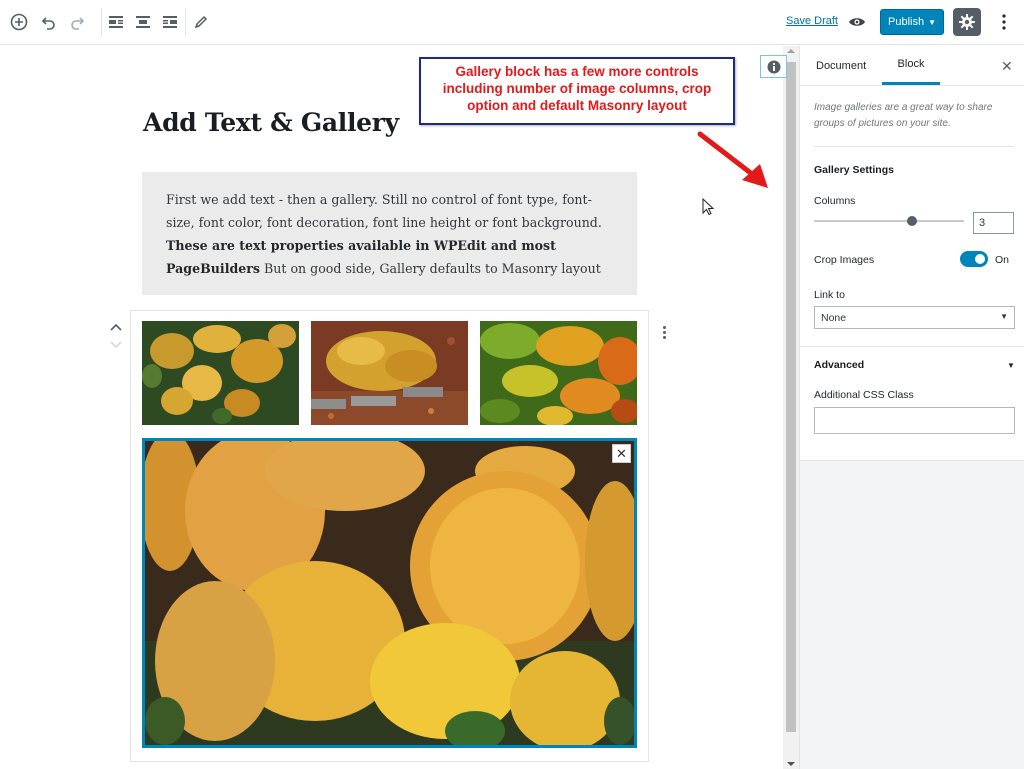 The width and height of the screenshot is (1024, 769). What do you see at coordinates (911, 221) in the screenshot?
I see `columns-slider-handle` at bounding box center [911, 221].